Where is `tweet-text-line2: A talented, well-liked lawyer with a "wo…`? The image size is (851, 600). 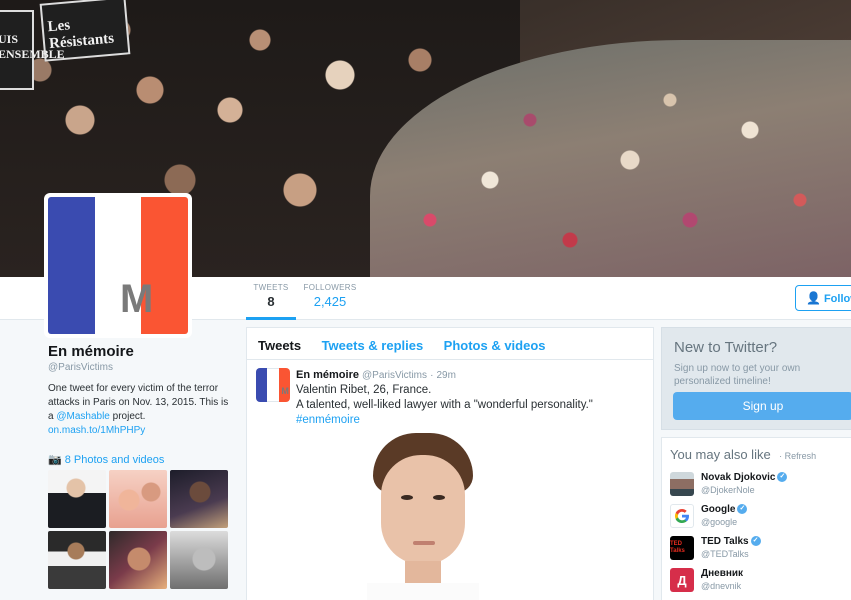
tweet-text-line2: A talented, well-liked lawyer with a "wo… is located at coordinates (444, 405).